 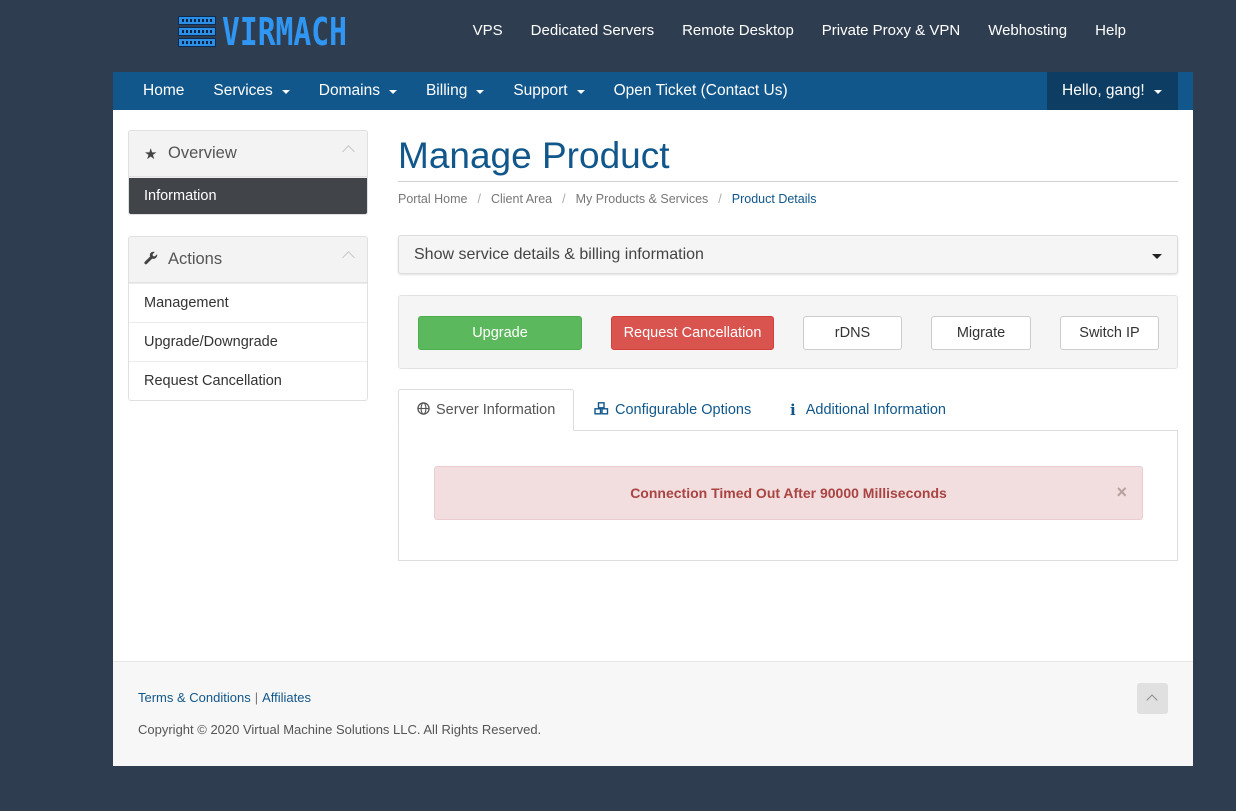 What do you see at coordinates (213, 381) in the screenshot?
I see `sidebar-item-label: Request Cancellation` at bounding box center [213, 381].